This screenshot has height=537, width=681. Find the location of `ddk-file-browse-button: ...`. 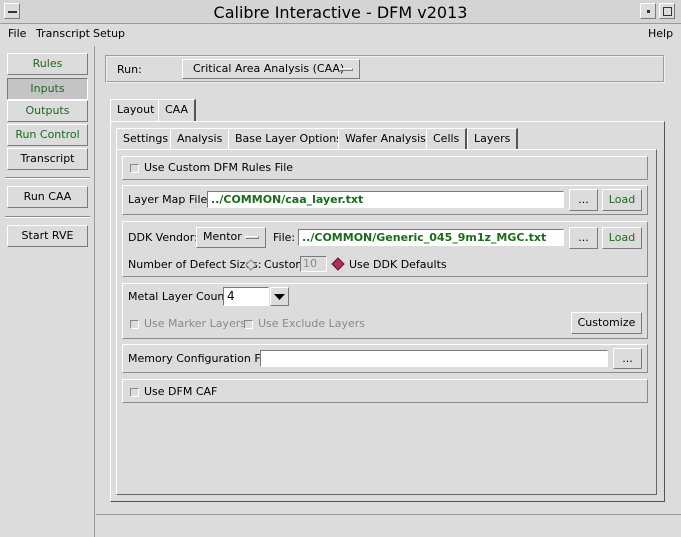

ddk-file-browse-button: ... is located at coordinates (583, 238).